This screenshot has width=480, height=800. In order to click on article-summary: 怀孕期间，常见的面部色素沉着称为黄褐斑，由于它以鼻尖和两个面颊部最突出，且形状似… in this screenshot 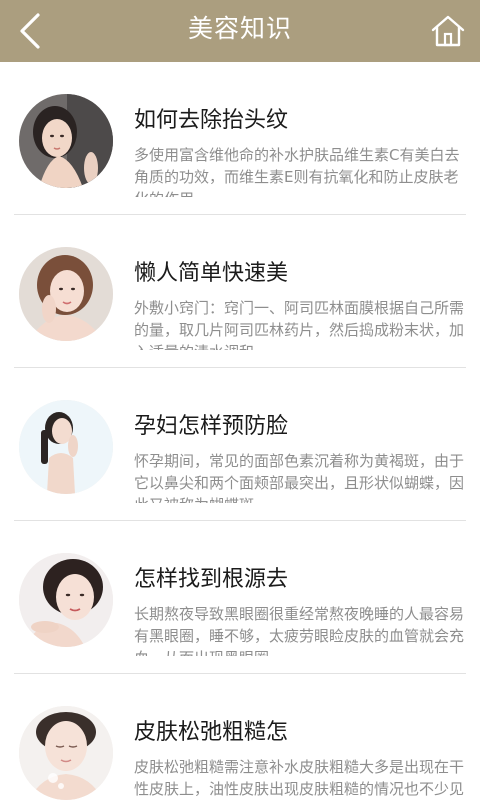, I will do `click(299, 477)`.